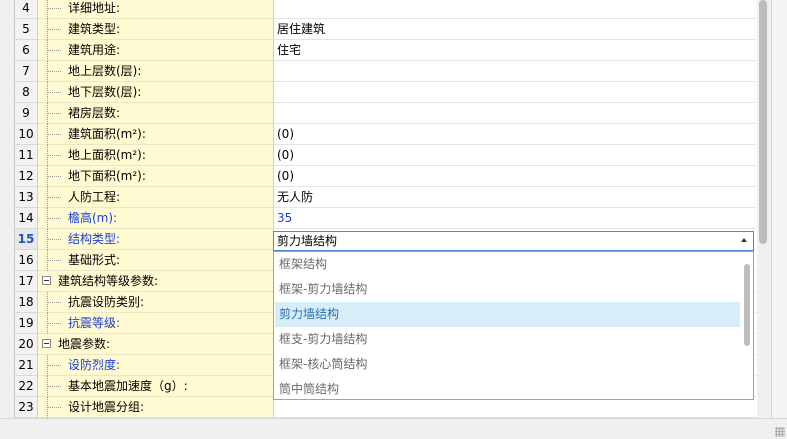  Describe the element at coordinates (779, 209) in the screenshot. I see `window-right-edge` at that location.